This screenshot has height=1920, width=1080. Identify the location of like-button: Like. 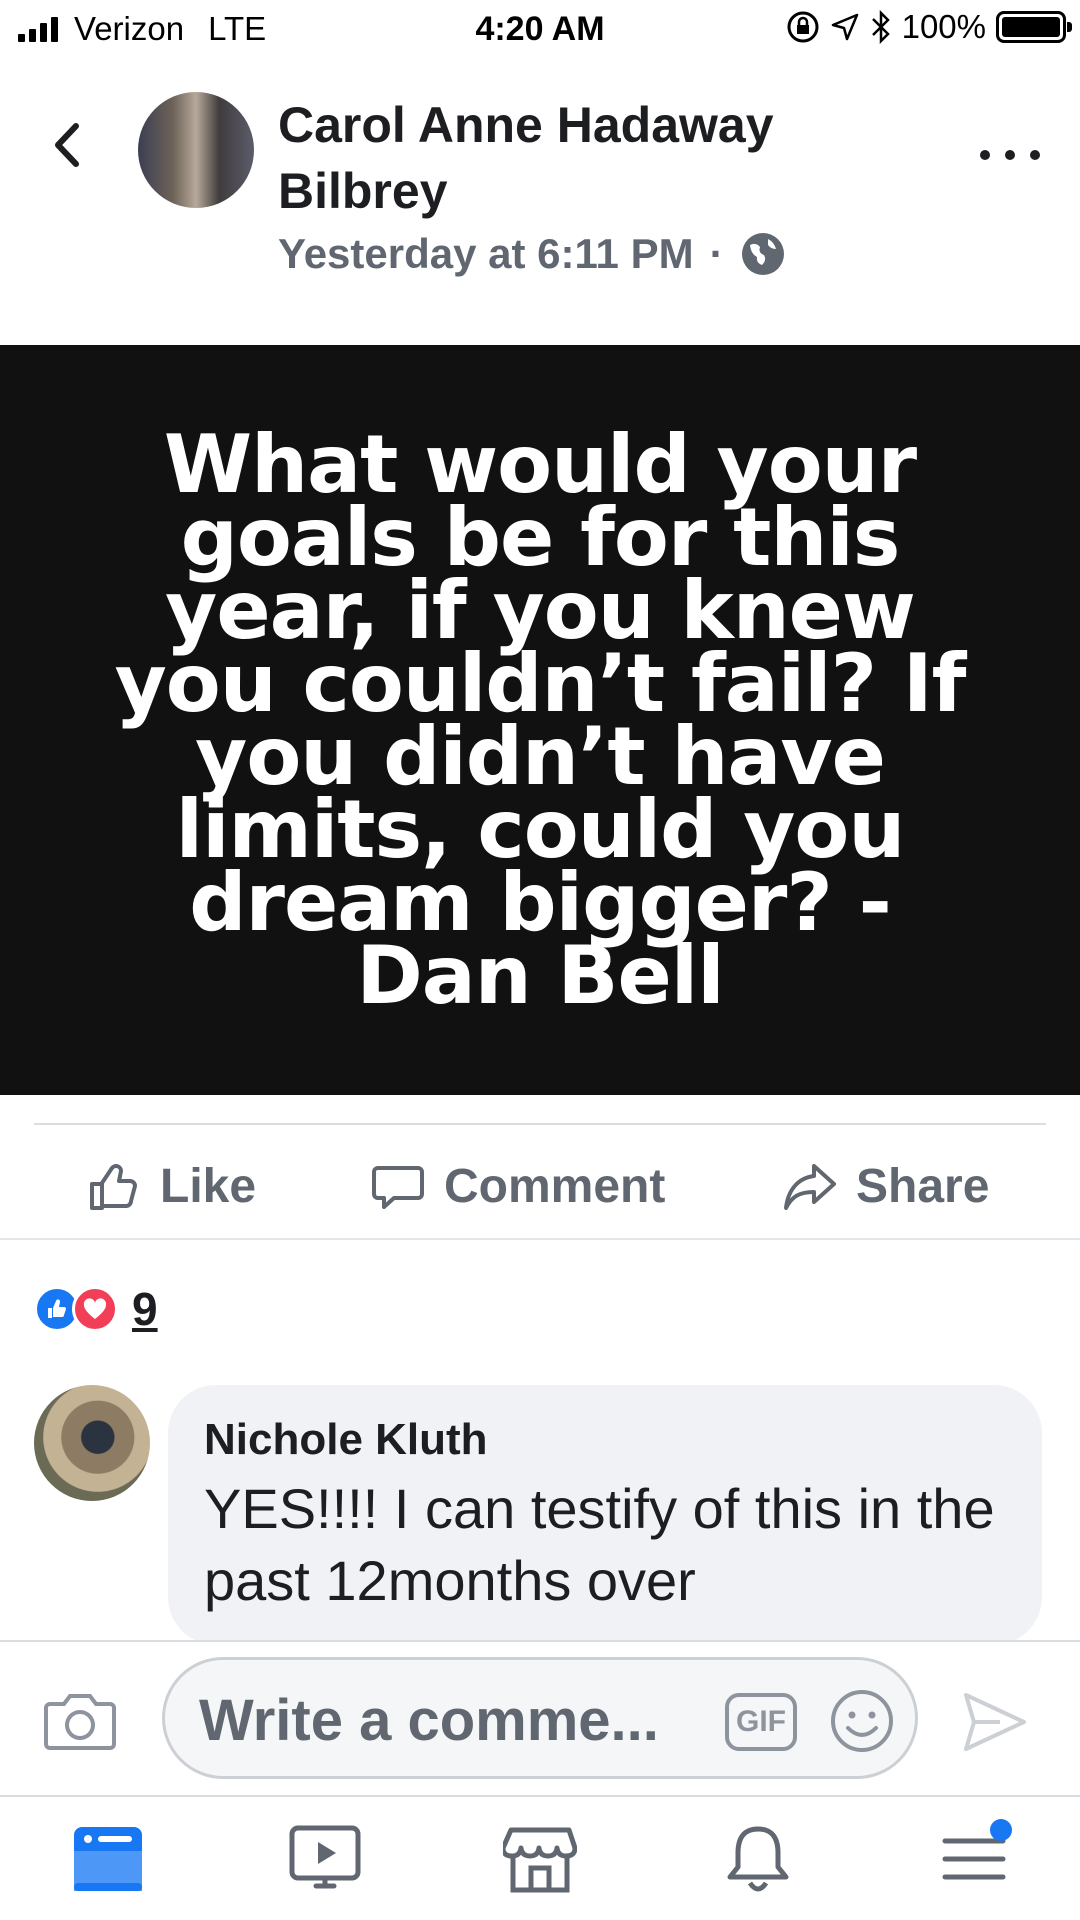
(171, 1186).